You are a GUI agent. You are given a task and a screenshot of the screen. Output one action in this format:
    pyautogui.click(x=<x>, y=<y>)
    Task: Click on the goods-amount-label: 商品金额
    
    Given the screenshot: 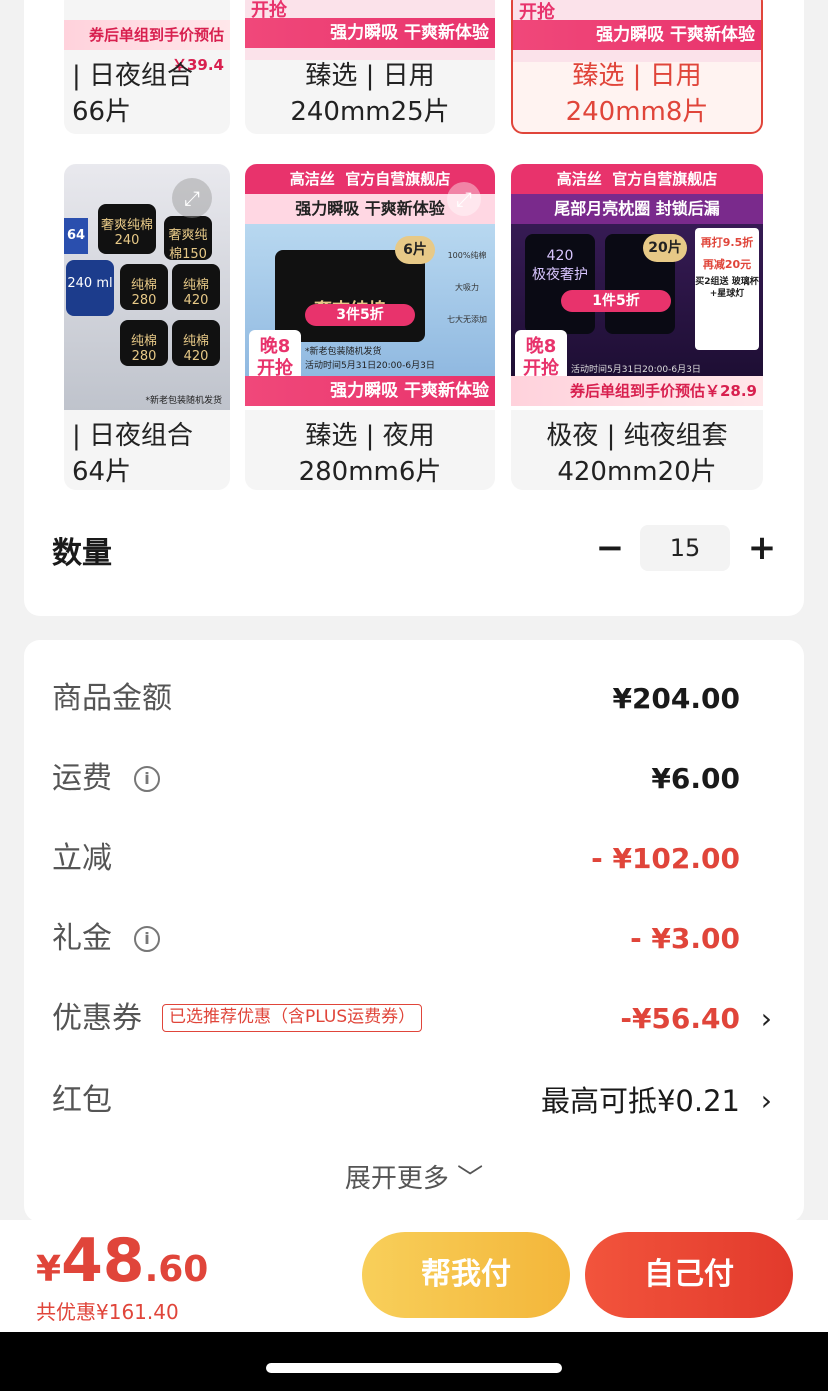 What is the action you would take?
    pyautogui.click(x=112, y=698)
    